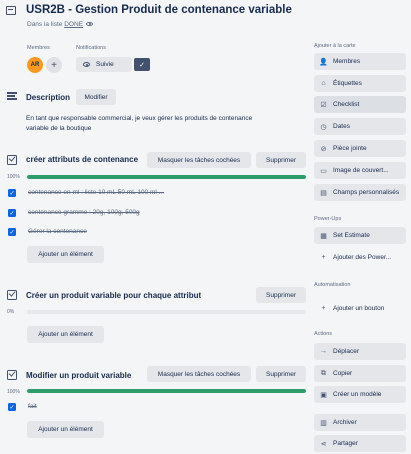 This screenshot has width=411, height=454. What do you see at coordinates (350, 148) in the screenshot?
I see `sidebar-item-label: Pièce jointe` at bounding box center [350, 148].